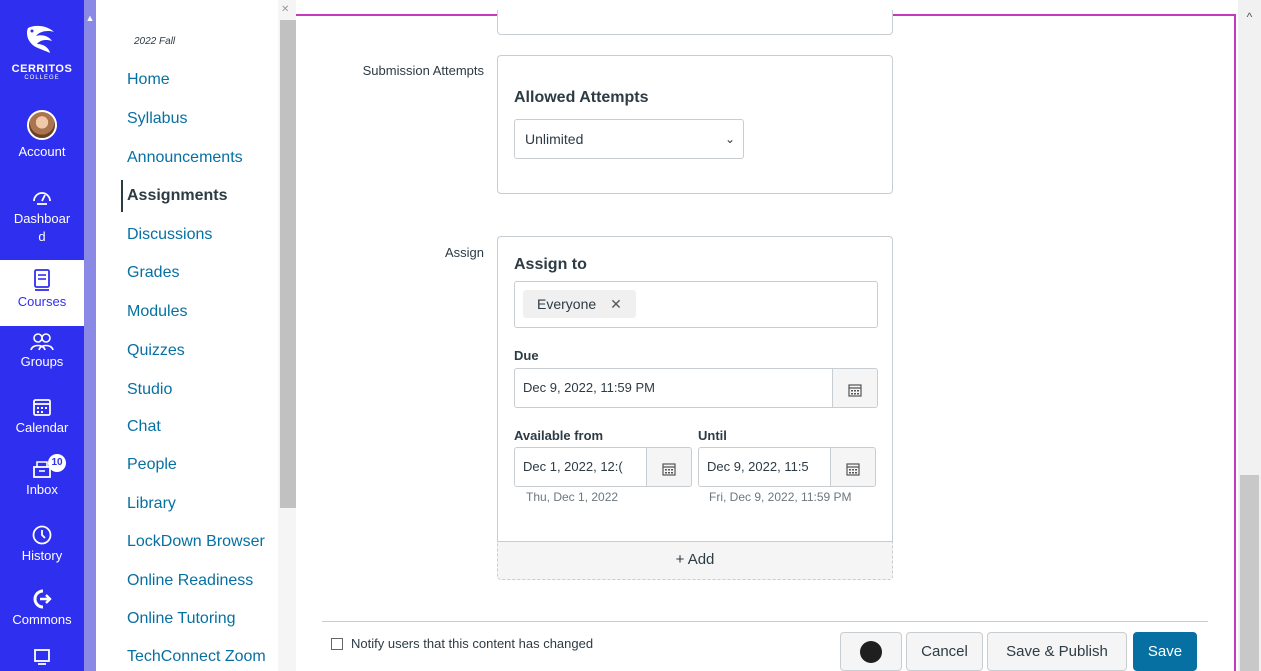 The image size is (1261, 671). I want to click on nav-groups-label: Groups, so click(42, 361).